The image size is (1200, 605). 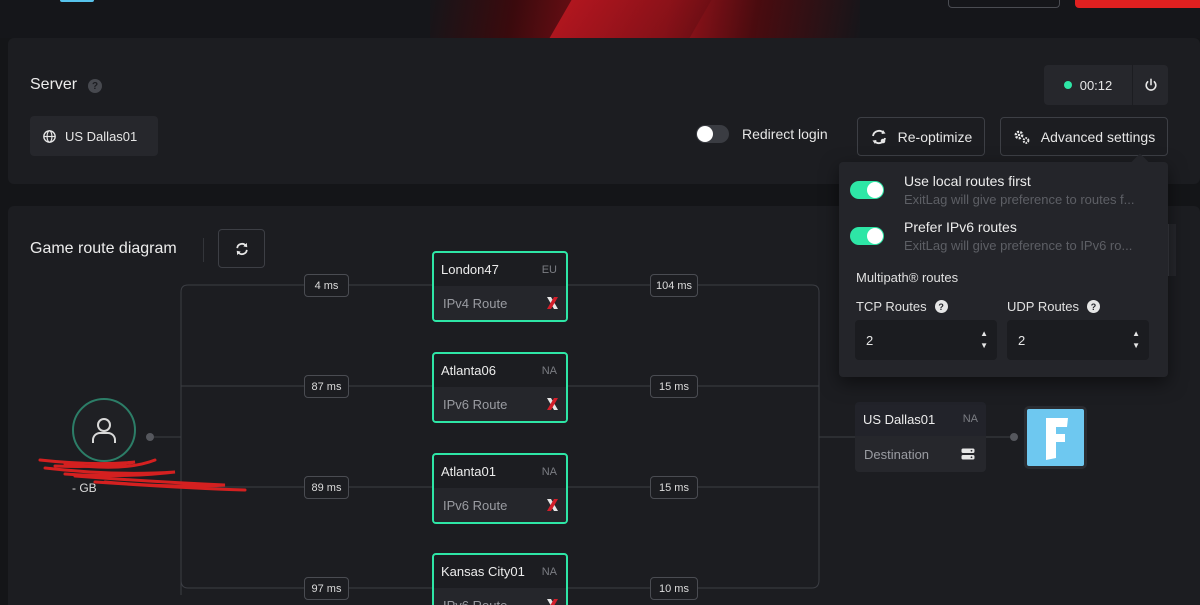 What do you see at coordinates (1022, 340) in the screenshot?
I see `udp-routes-value: 2` at bounding box center [1022, 340].